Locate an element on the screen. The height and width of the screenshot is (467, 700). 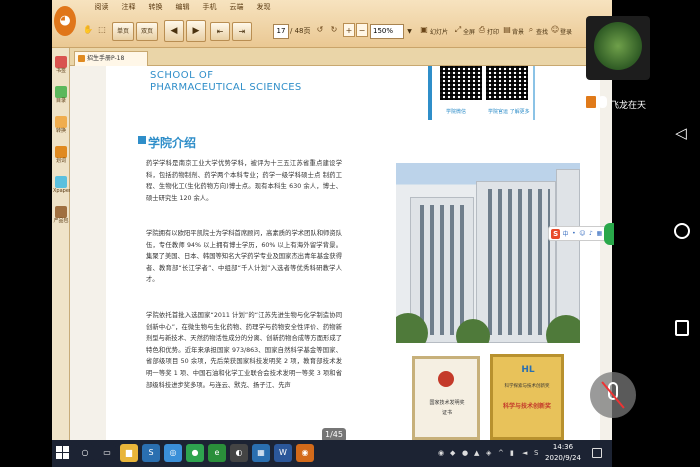
taskbar-app-green-icon: ● is located at coordinates (195, 453).